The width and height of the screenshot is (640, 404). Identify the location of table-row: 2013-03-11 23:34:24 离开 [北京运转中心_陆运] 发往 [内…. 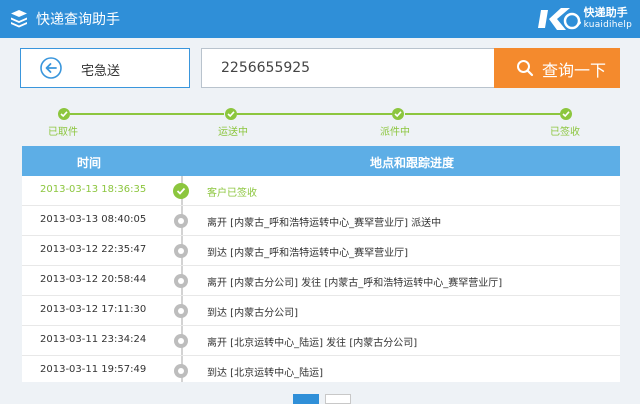
(321, 341).